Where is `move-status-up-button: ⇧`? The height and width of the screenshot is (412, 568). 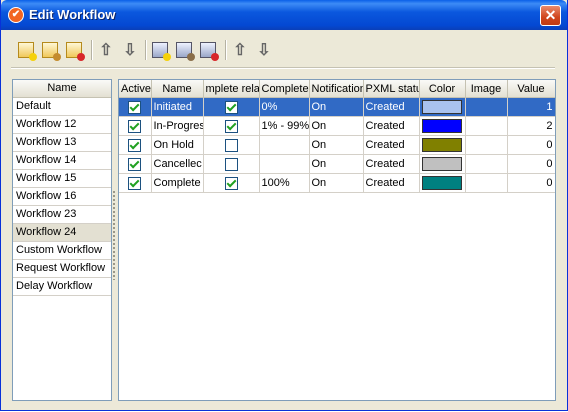 move-status-up-button: ⇧ is located at coordinates (240, 50).